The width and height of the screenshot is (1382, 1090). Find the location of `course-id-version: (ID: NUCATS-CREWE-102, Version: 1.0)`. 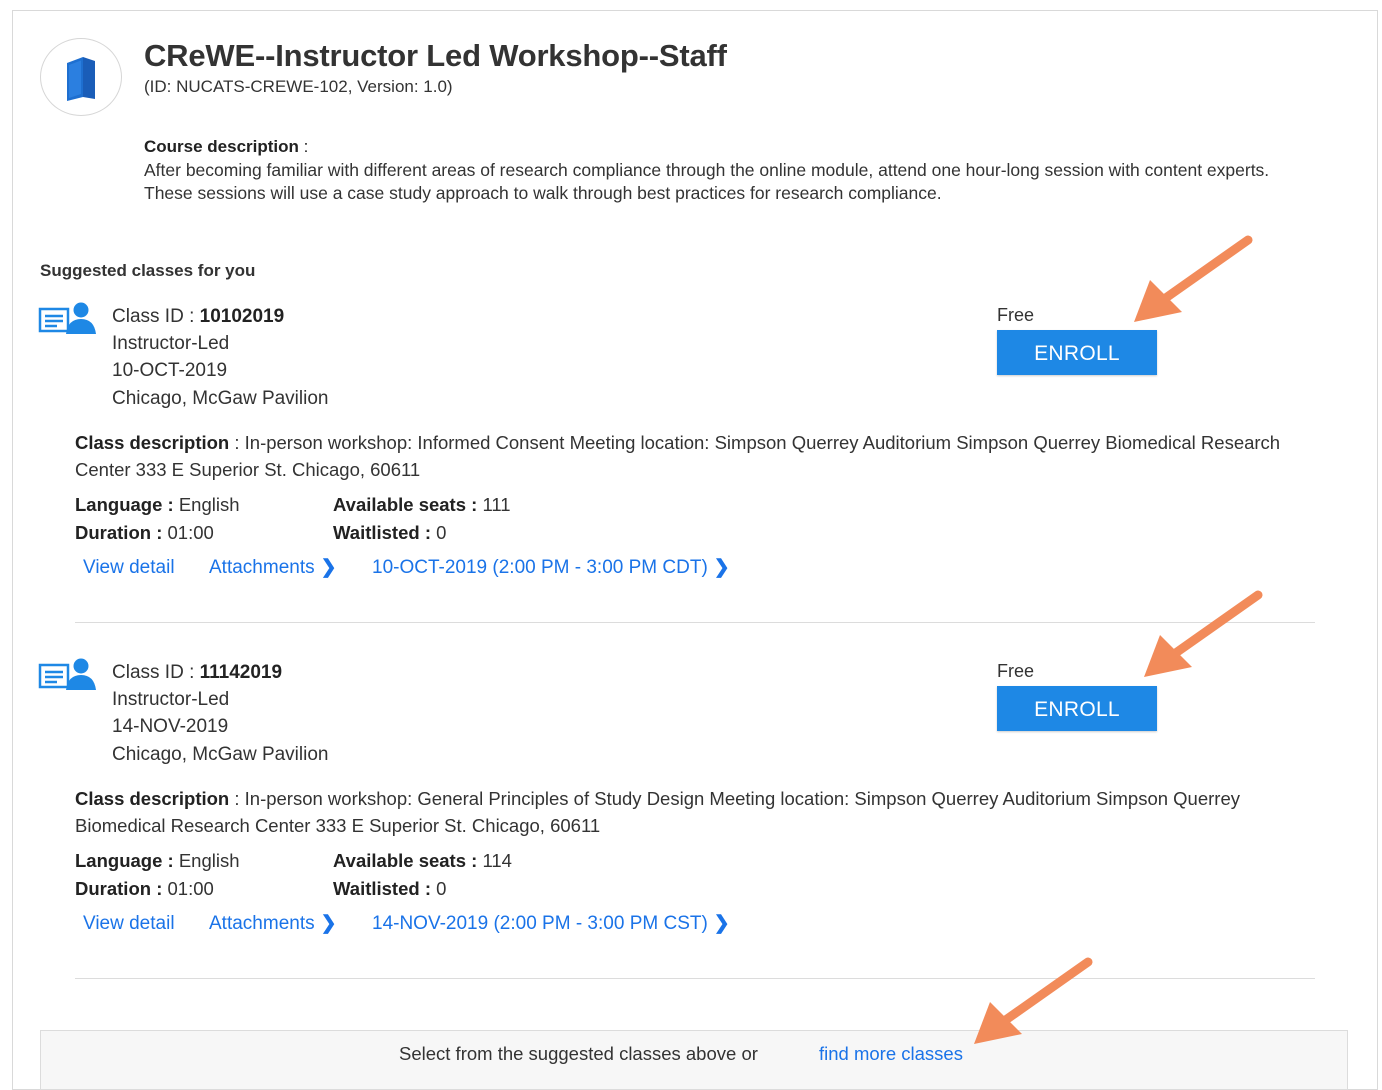

course-id-version: (ID: NUCATS-CREWE-102, Version: 1.0) is located at coordinates (298, 86).